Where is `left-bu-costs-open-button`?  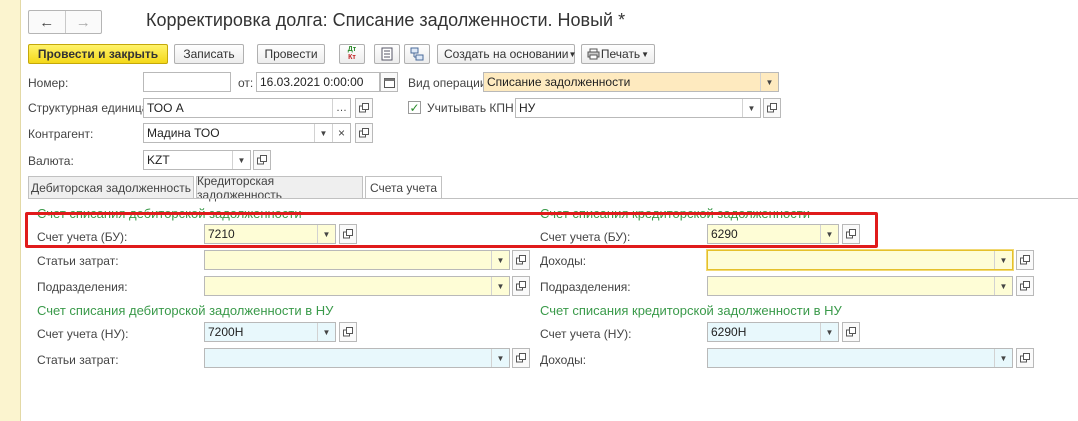 left-bu-costs-open-button is located at coordinates (521, 260).